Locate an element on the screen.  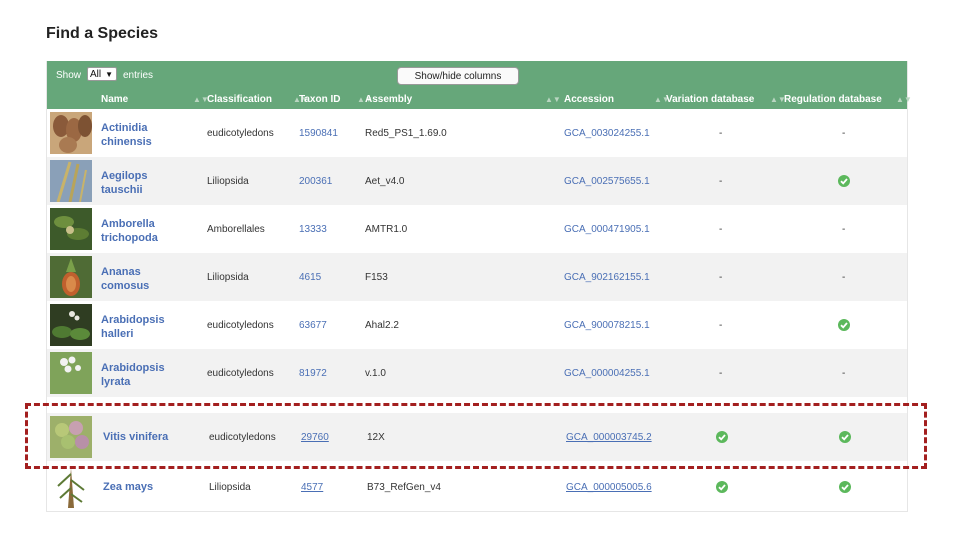
column-header-label: Accession is located at coordinates (589, 99).